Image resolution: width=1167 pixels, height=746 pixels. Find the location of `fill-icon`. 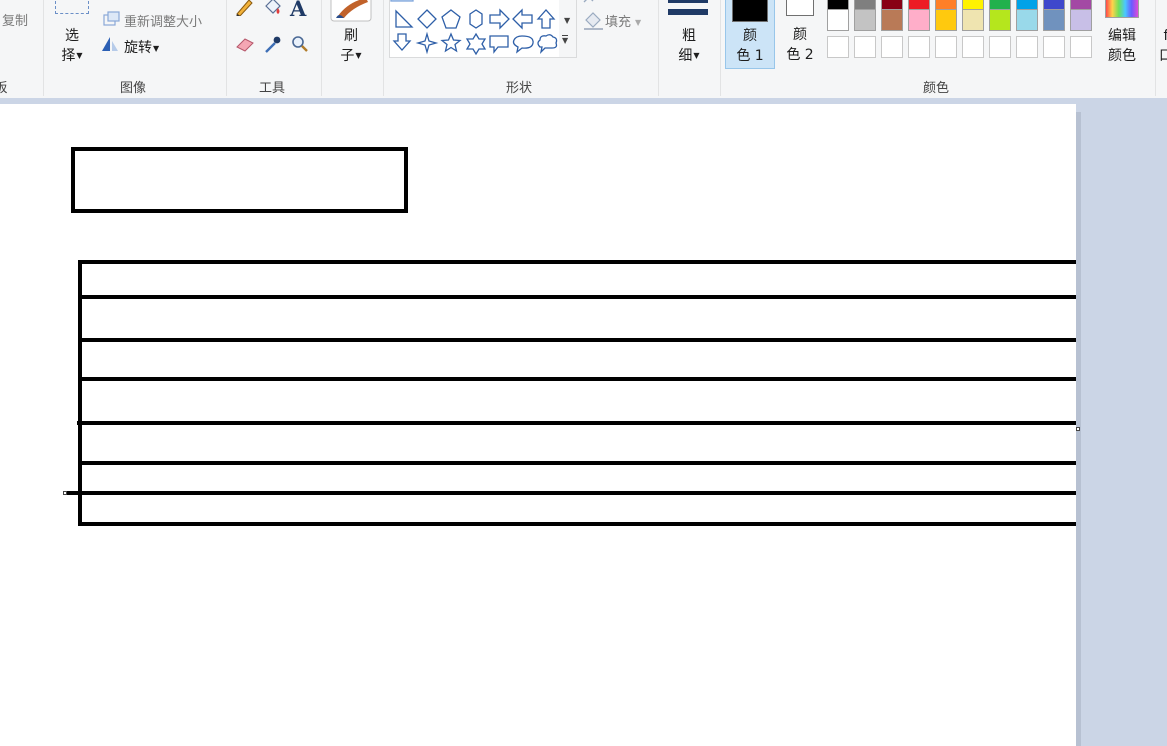

fill-icon is located at coordinates (593, 21).